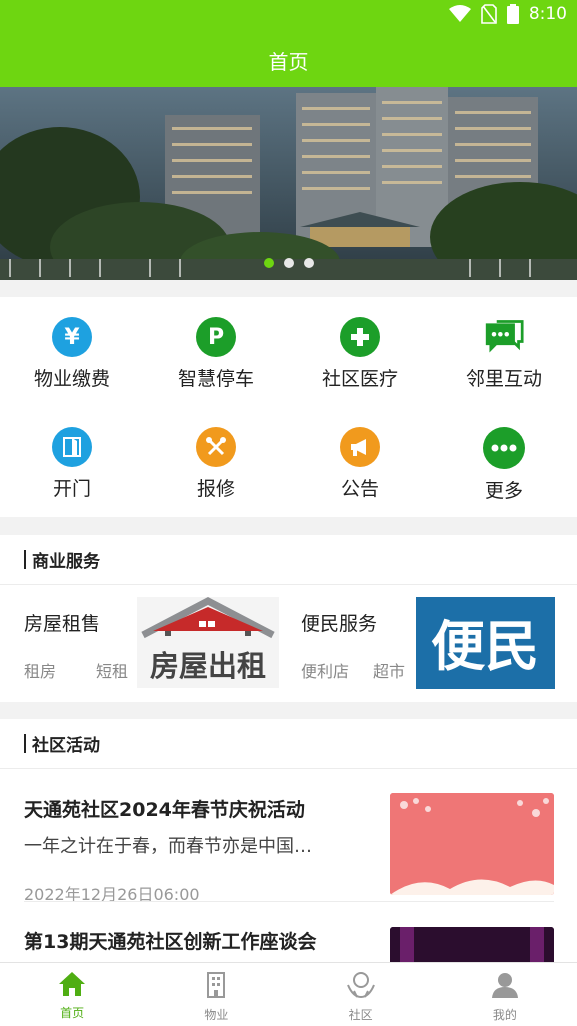  I want to click on activity-item: 第13期天通苑社区创新工作座谈会, so click(289, 944).